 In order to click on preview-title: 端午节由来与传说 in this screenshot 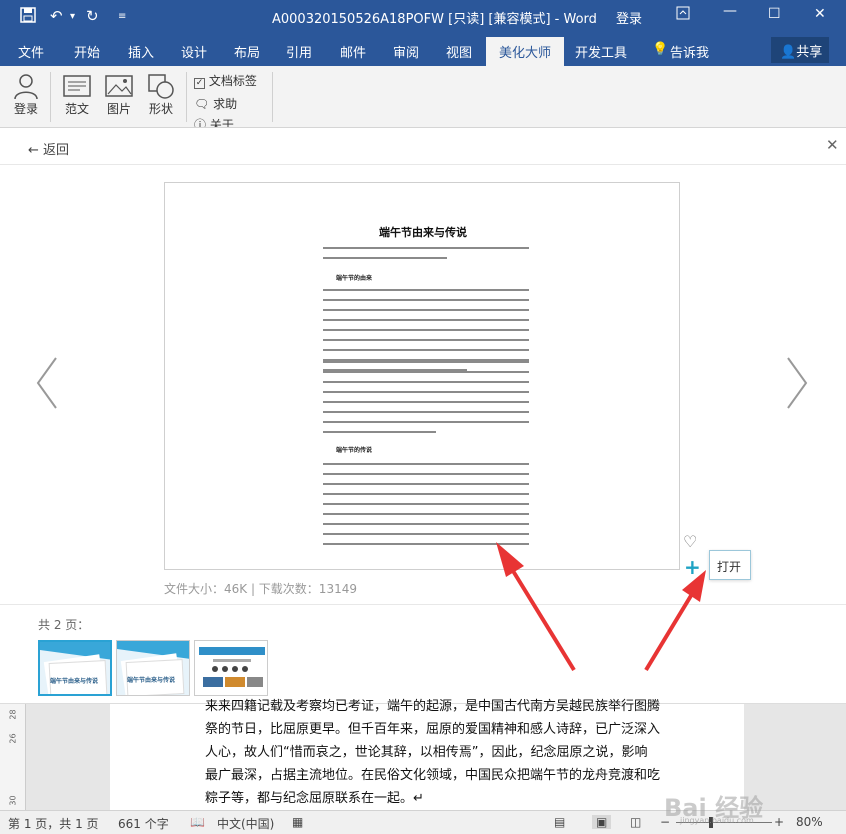, I will do `click(423, 232)`.